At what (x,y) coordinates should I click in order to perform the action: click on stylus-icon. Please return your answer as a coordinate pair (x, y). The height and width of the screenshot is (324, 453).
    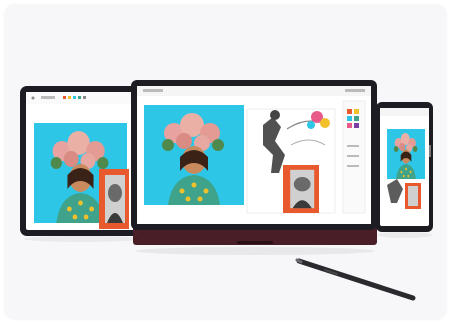
    Looking at the image, I should click on (355, 279).